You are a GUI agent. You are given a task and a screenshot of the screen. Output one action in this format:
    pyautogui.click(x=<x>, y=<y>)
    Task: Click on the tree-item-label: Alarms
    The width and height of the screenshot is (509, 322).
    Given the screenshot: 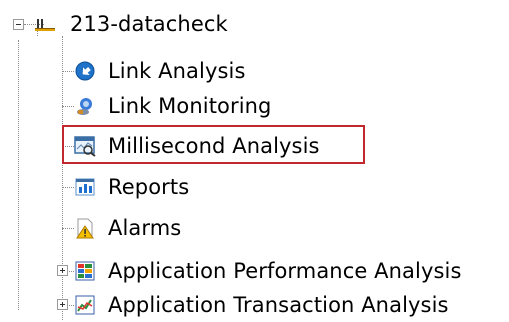 What is the action you would take?
    pyautogui.click(x=145, y=228)
    